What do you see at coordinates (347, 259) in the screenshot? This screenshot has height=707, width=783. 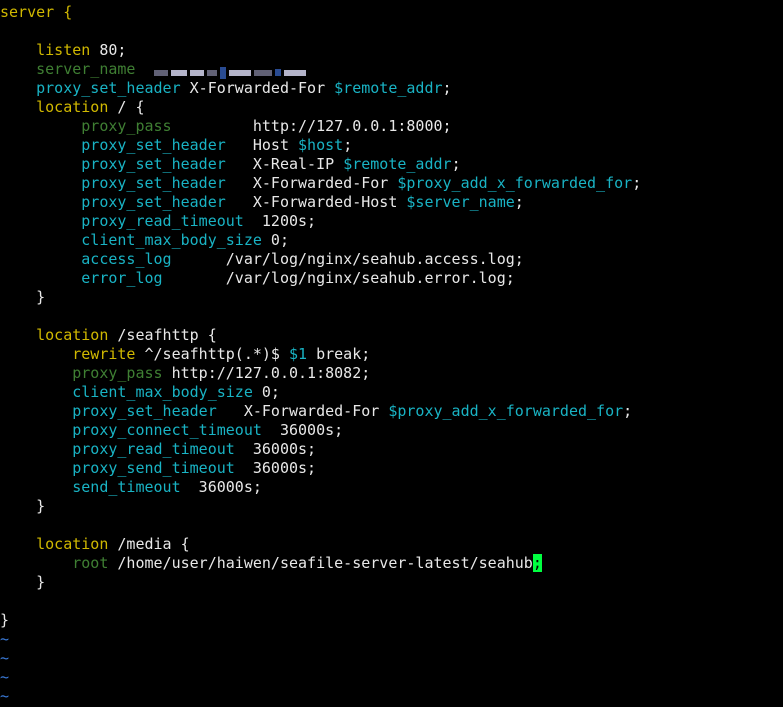 I see `value: /var/log/nginx/seahub.access.log;` at bounding box center [347, 259].